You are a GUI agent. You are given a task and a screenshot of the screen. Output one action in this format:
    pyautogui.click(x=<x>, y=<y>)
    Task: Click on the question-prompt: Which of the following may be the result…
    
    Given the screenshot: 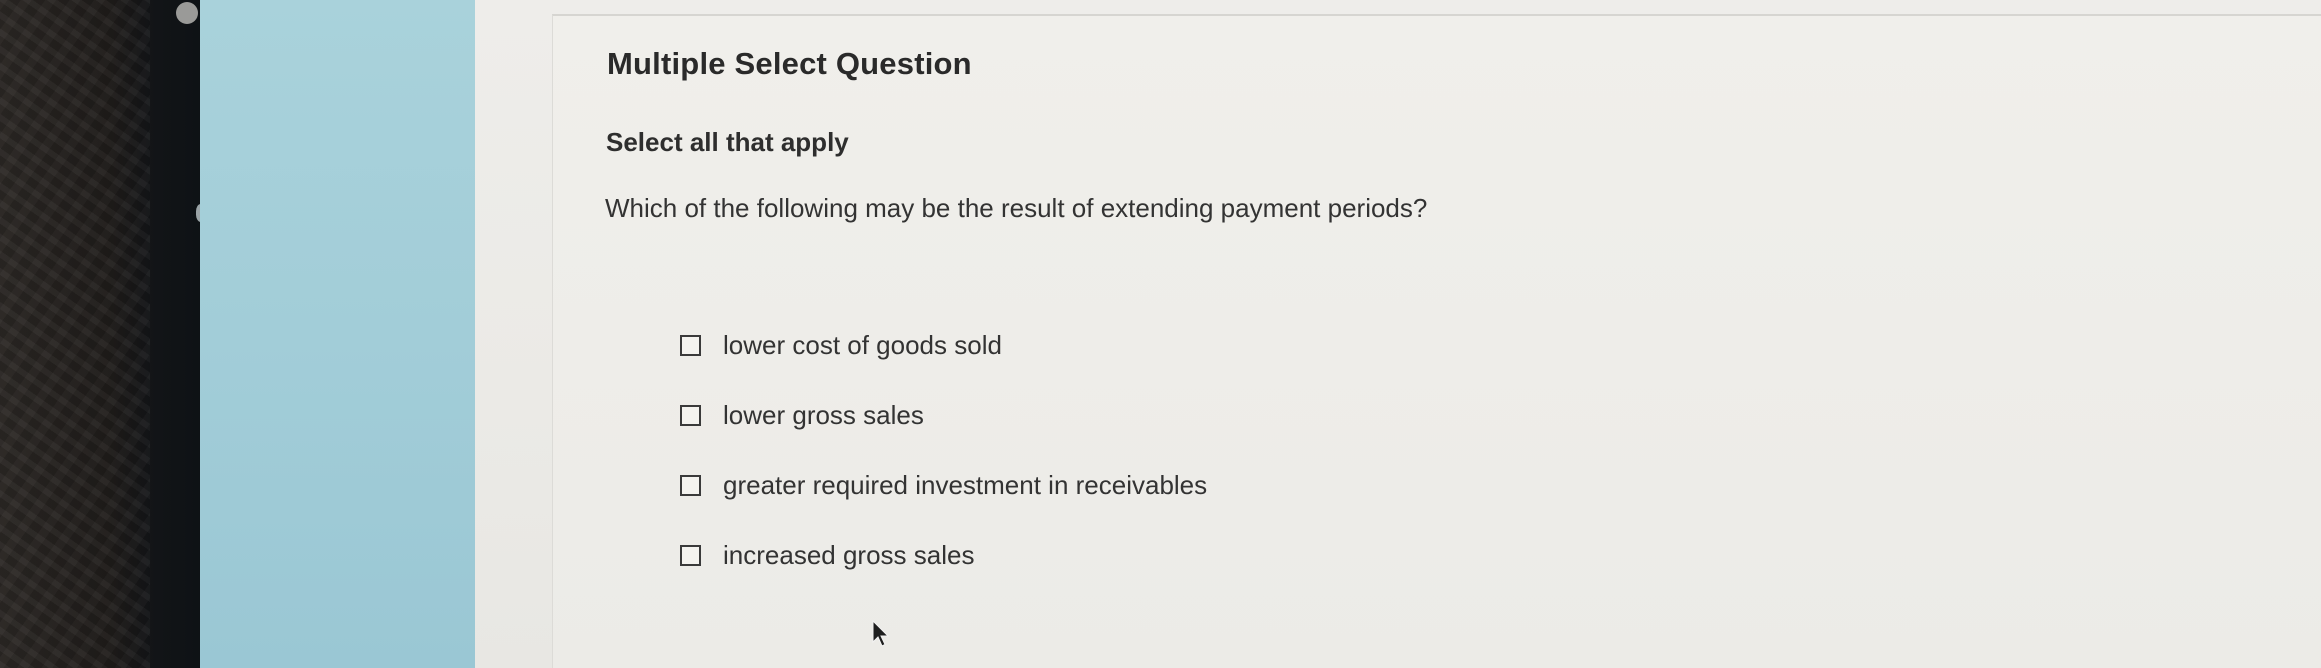 What is the action you would take?
    pyautogui.click(x=1016, y=208)
    